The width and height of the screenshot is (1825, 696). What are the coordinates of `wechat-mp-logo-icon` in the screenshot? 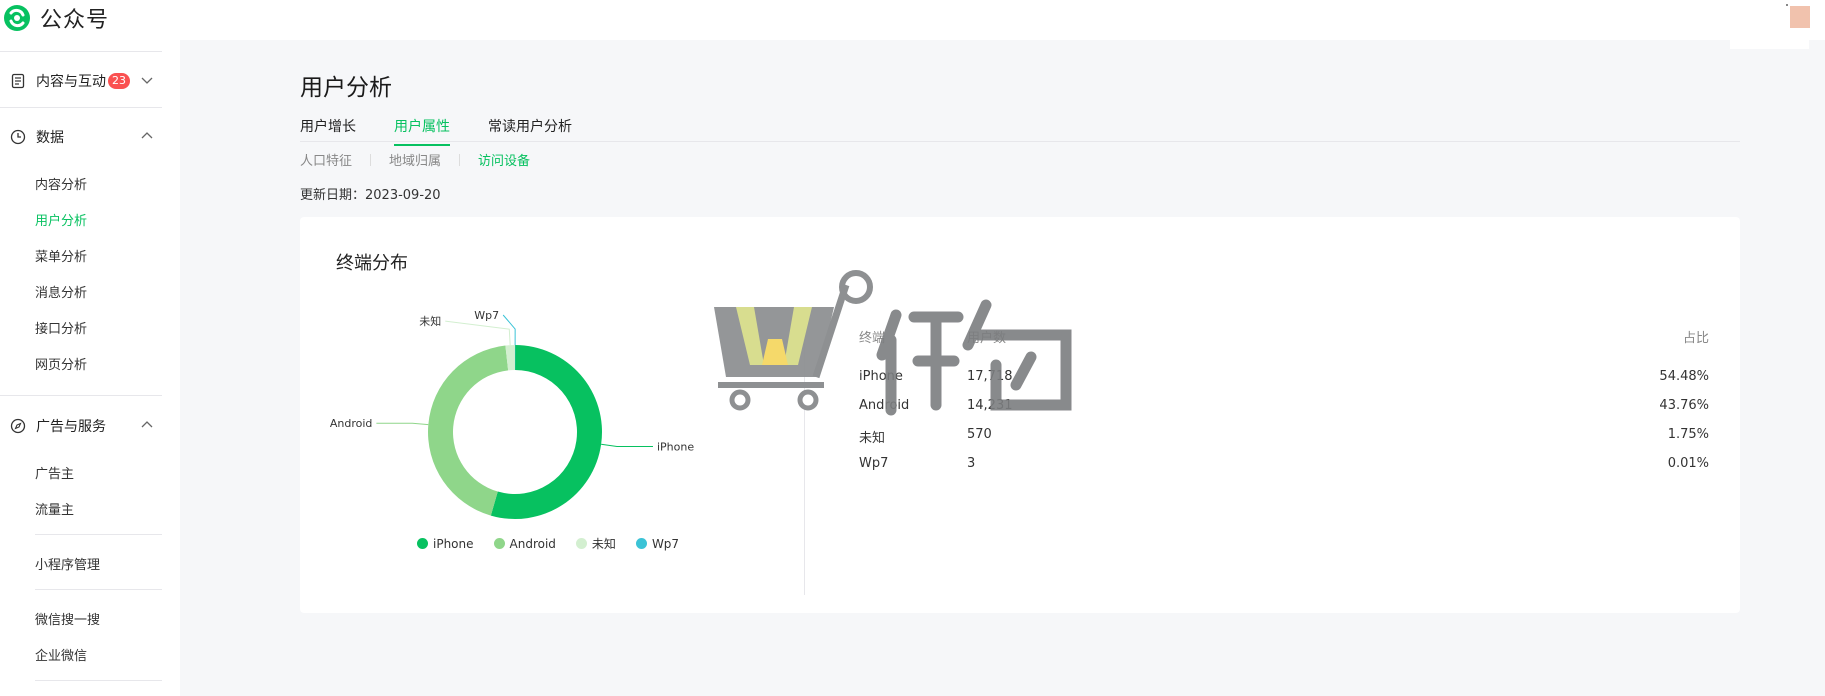 It's located at (17, 18).